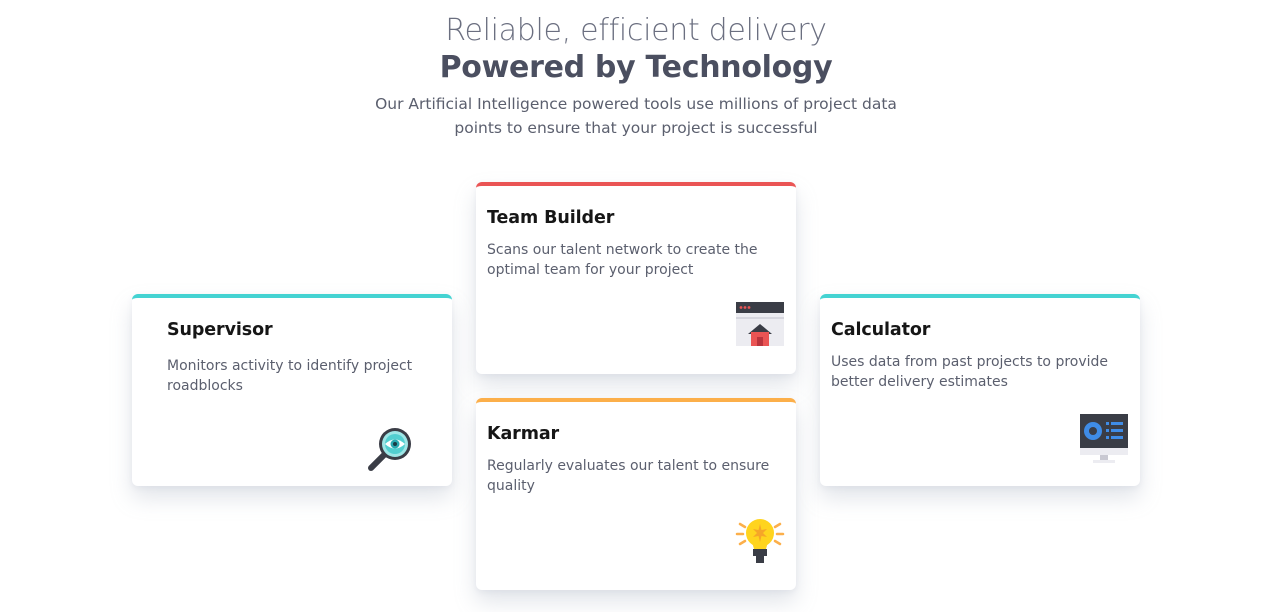 The width and height of the screenshot is (1286, 612). Describe the element at coordinates (636, 67) in the screenshot. I see `section-title: Powered by Technology` at that location.